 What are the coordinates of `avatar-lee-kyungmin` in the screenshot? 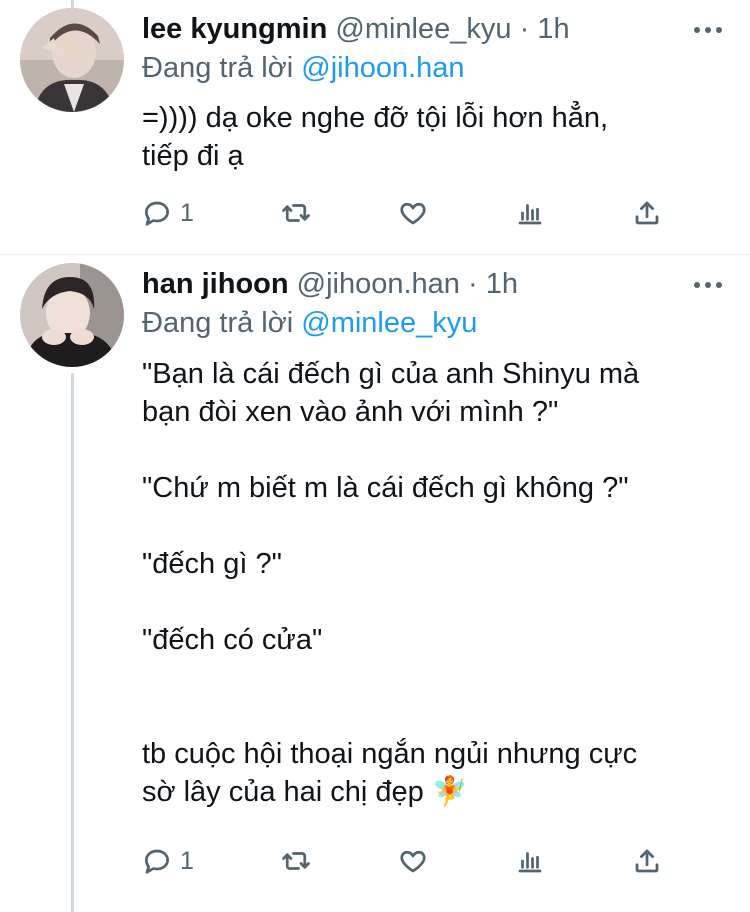 It's located at (72, 60).